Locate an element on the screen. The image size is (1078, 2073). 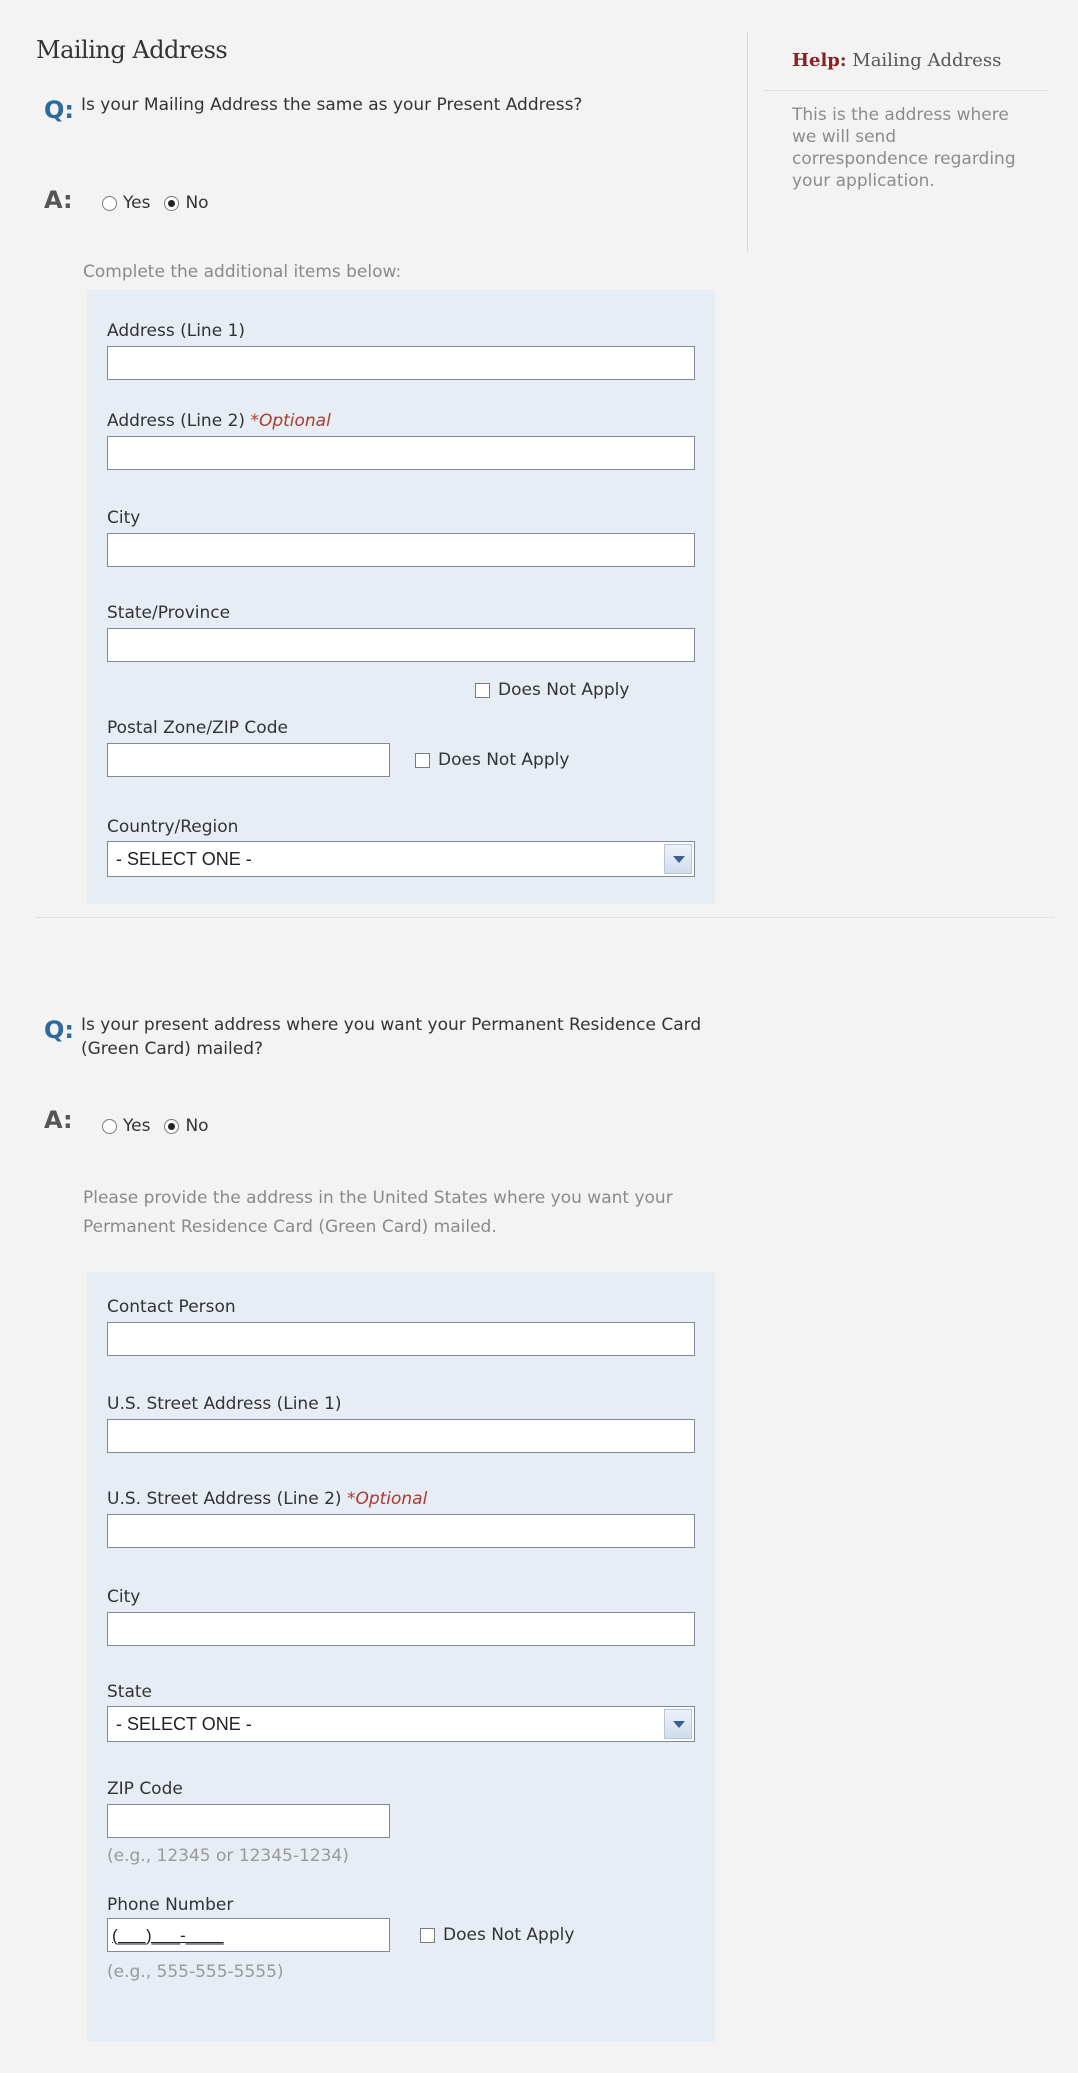
mailing-instruction: Complete the additional items below: is located at coordinates (242, 272).